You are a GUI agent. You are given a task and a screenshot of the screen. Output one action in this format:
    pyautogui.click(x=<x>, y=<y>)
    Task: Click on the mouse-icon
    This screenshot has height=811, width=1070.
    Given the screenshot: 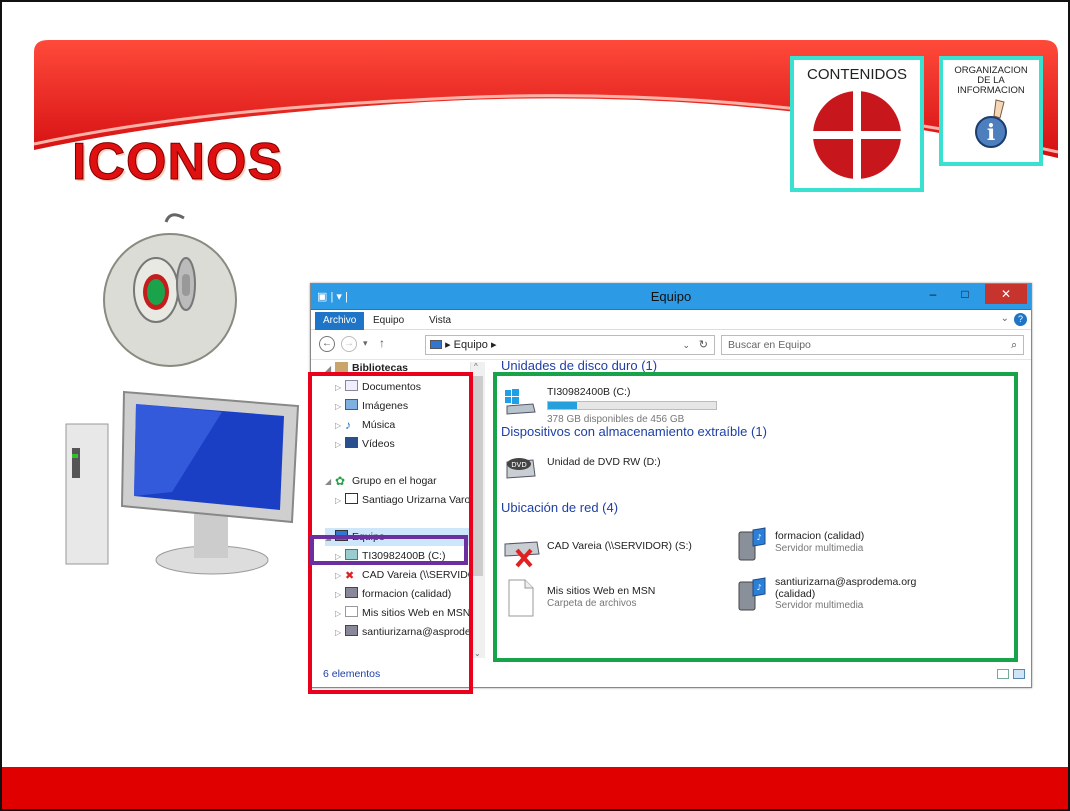 What is the action you would take?
    pyautogui.click(x=170, y=290)
    